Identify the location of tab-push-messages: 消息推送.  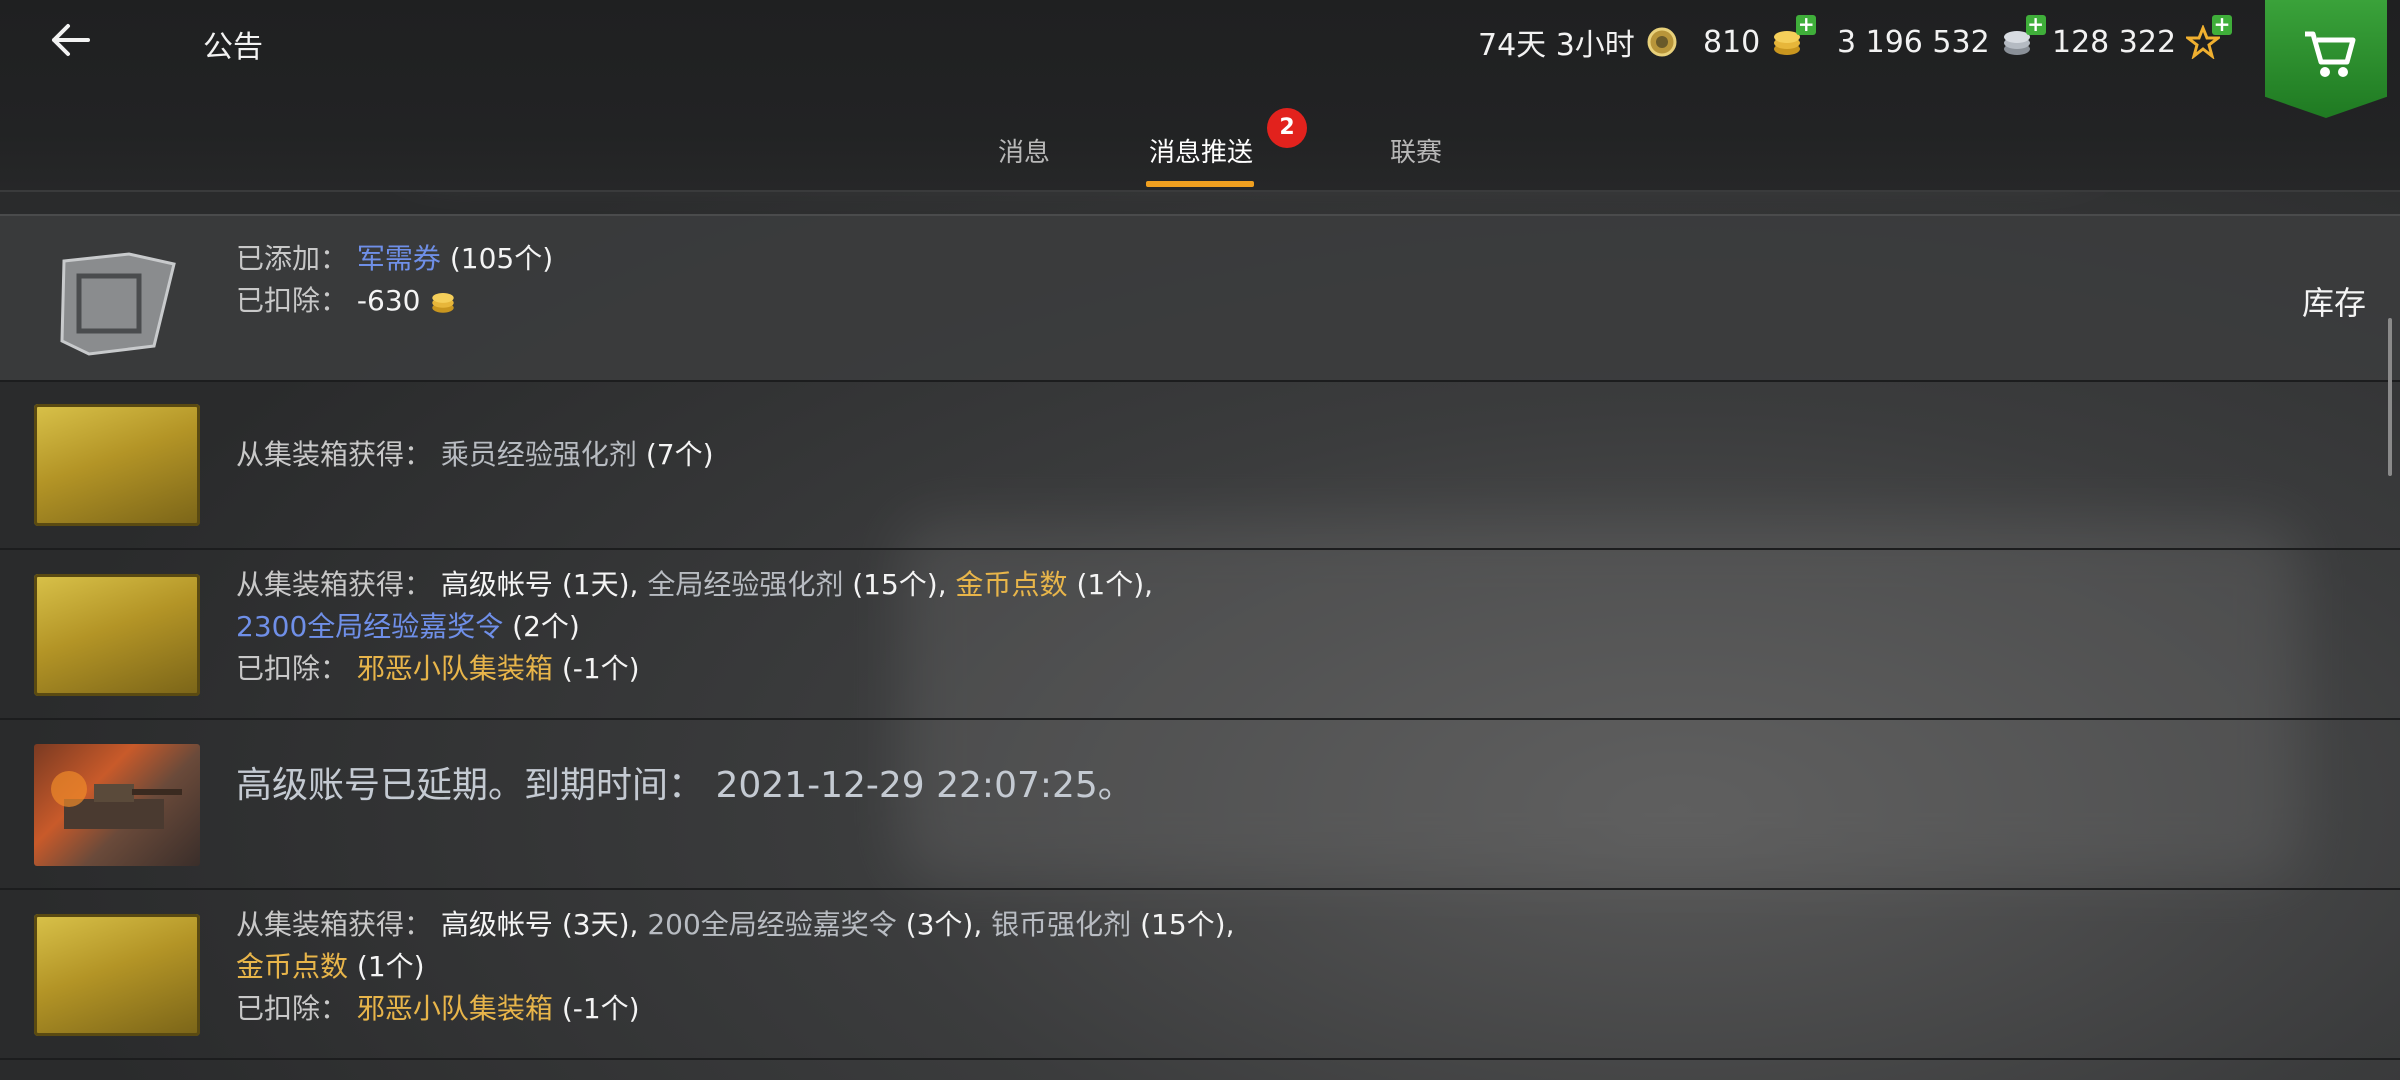
(1201, 150).